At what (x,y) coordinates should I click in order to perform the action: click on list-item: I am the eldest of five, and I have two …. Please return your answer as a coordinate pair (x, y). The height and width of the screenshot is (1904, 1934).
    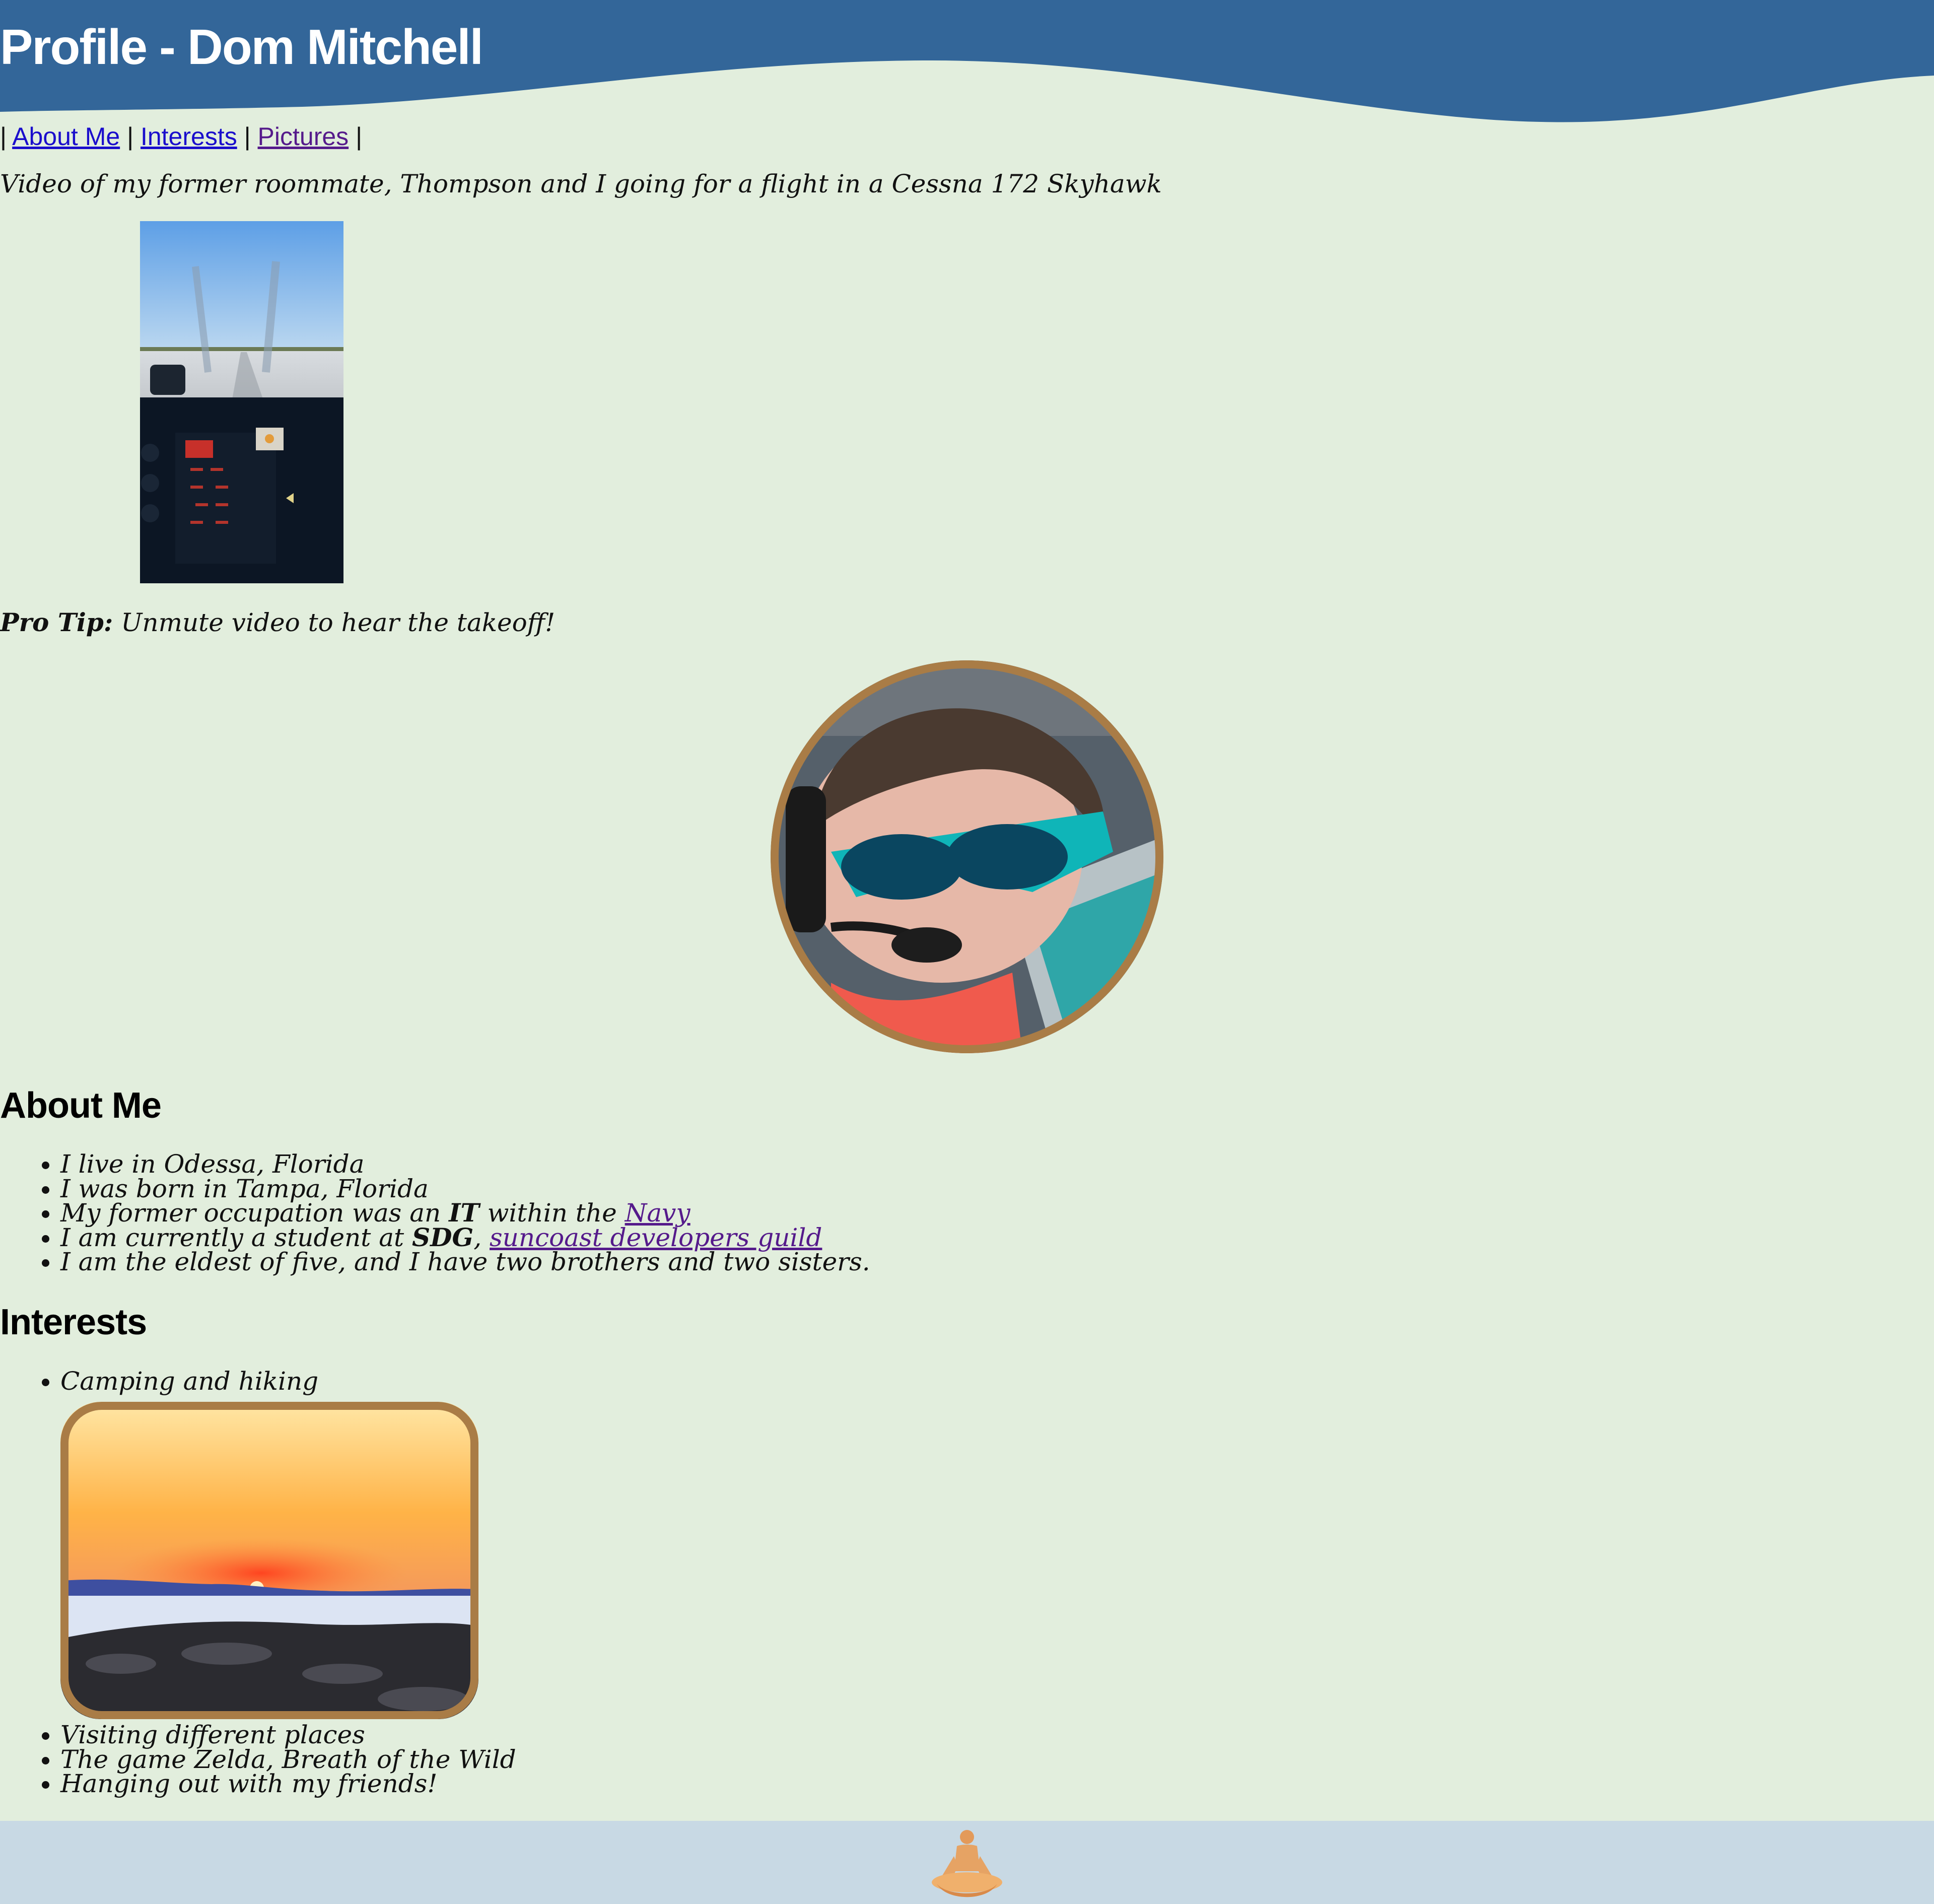
    Looking at the image, I should click on (465, 1261).